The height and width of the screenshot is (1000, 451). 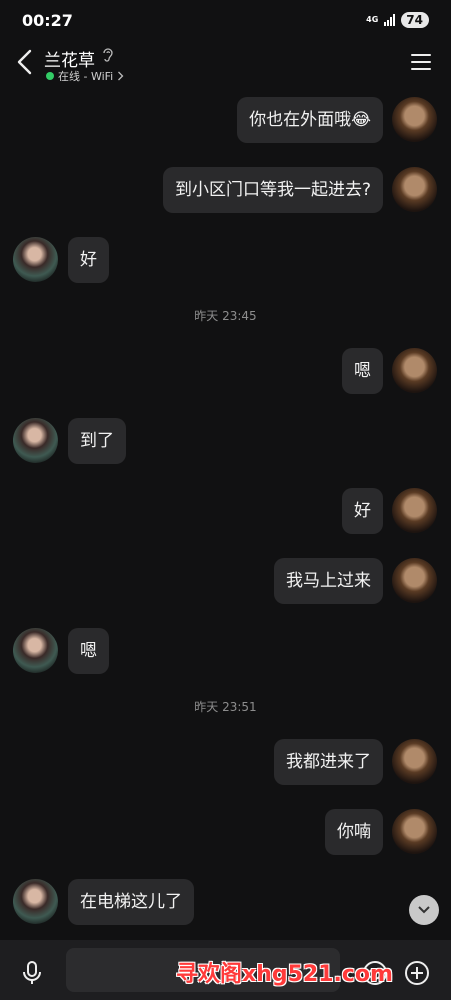 I want to click on time-divider: 昨天 23:45, so click(x=225, y=316).